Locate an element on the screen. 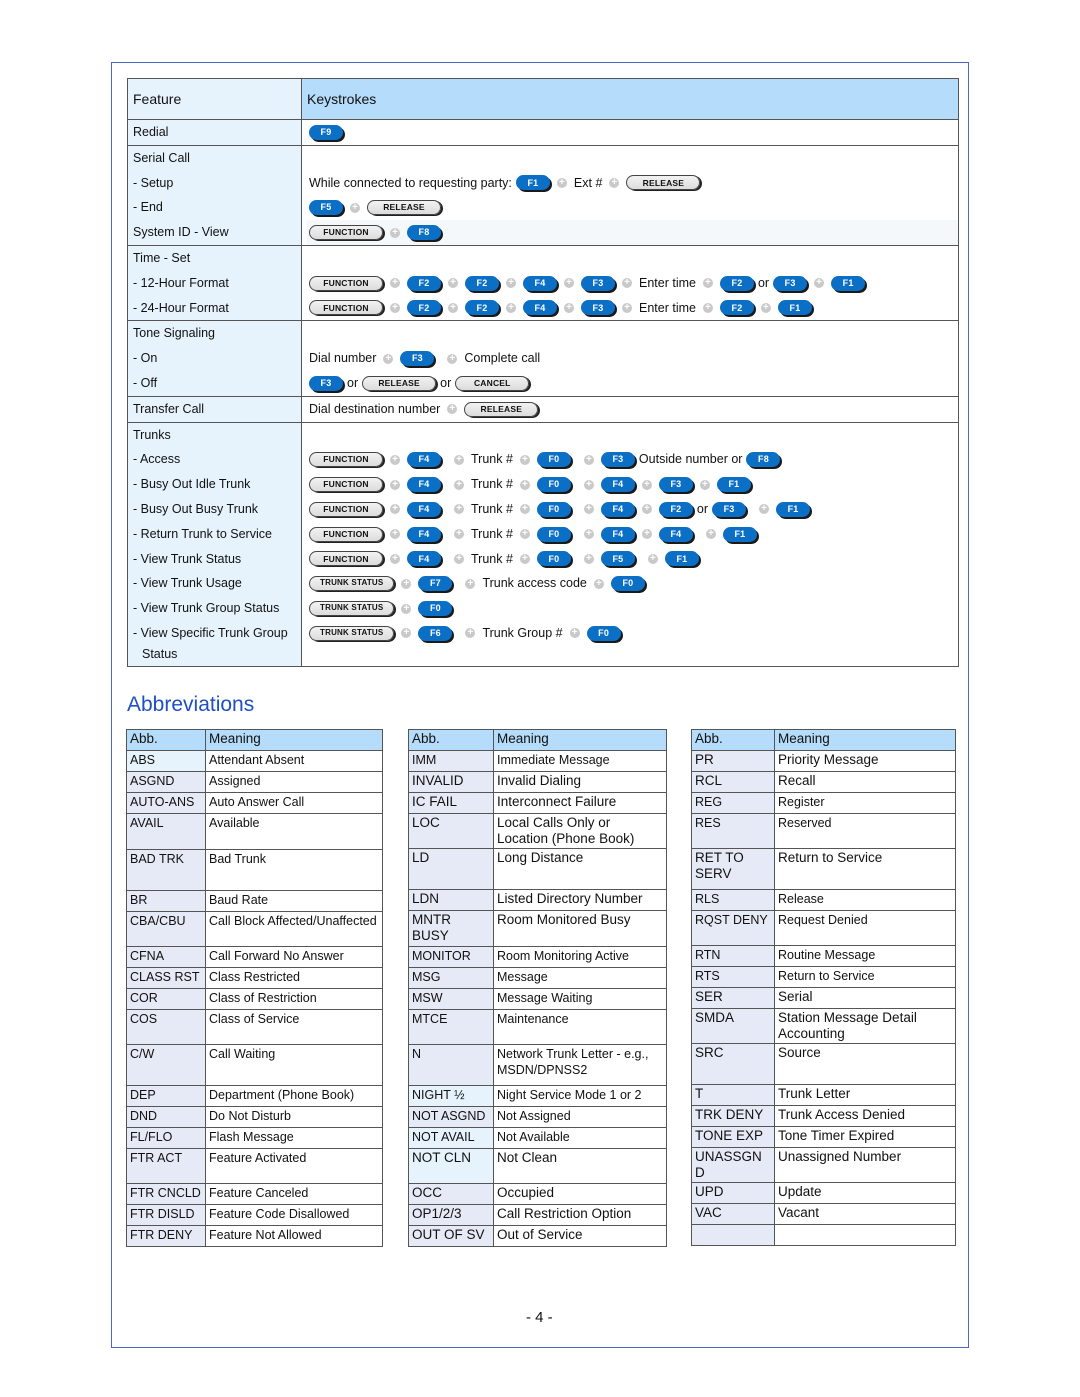 The width and height of the screenshot is (1080, 1397). abbreviation-code: FTR CNCLD is located at coordinates (166, 1194).